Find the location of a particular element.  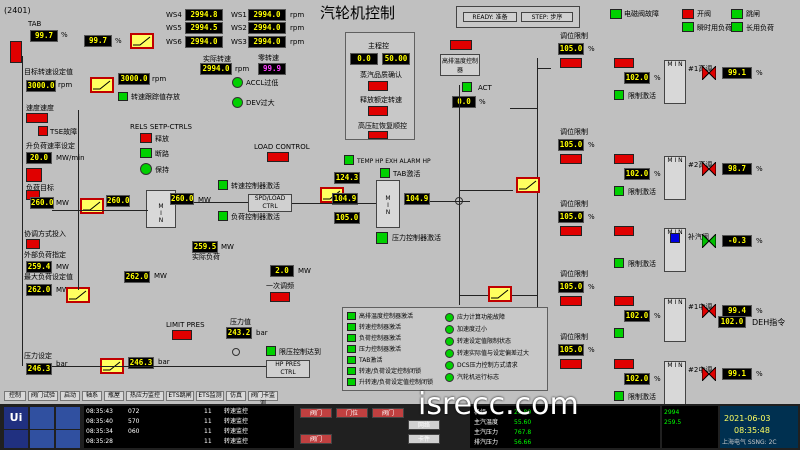

legend-instant-label: 瞬时用负荷 is located at coordinates (714, 28).